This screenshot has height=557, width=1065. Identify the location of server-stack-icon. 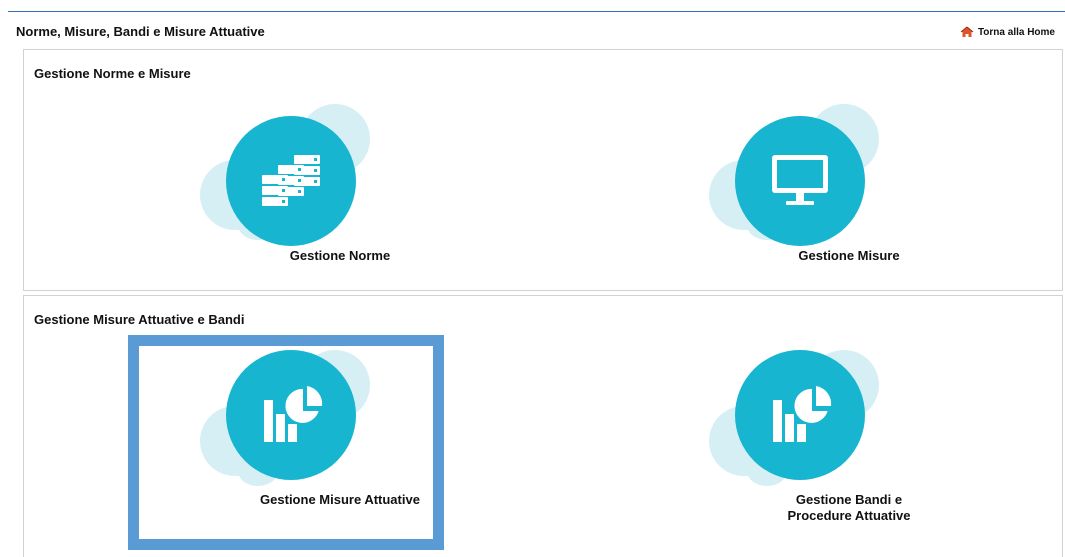
(291, 180).